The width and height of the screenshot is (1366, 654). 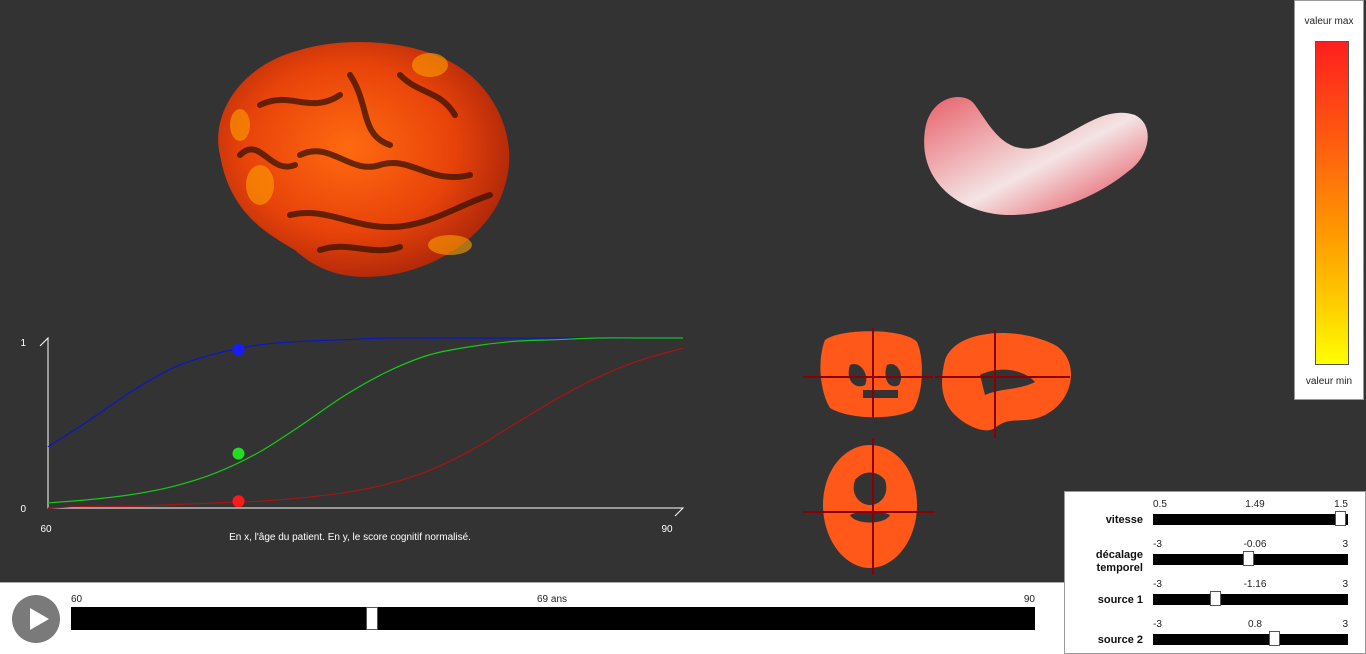 What do you see at coordinates (1157, 584) in the screenshot?
I see `control-min-source-1: -3` at bounding box center [1157, 584].